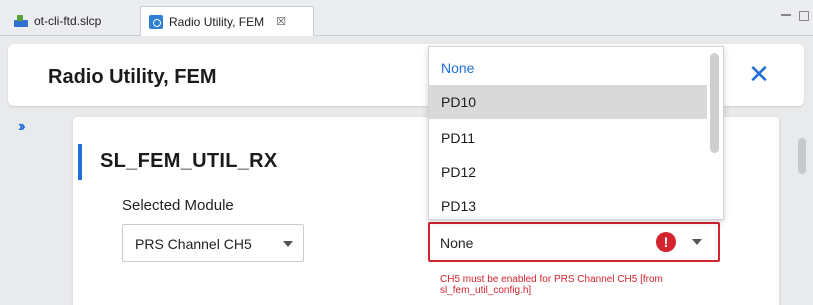 The width and height of the screenshot is (813, 305). I want to click on radio-utility-icon, so click(156, 21).